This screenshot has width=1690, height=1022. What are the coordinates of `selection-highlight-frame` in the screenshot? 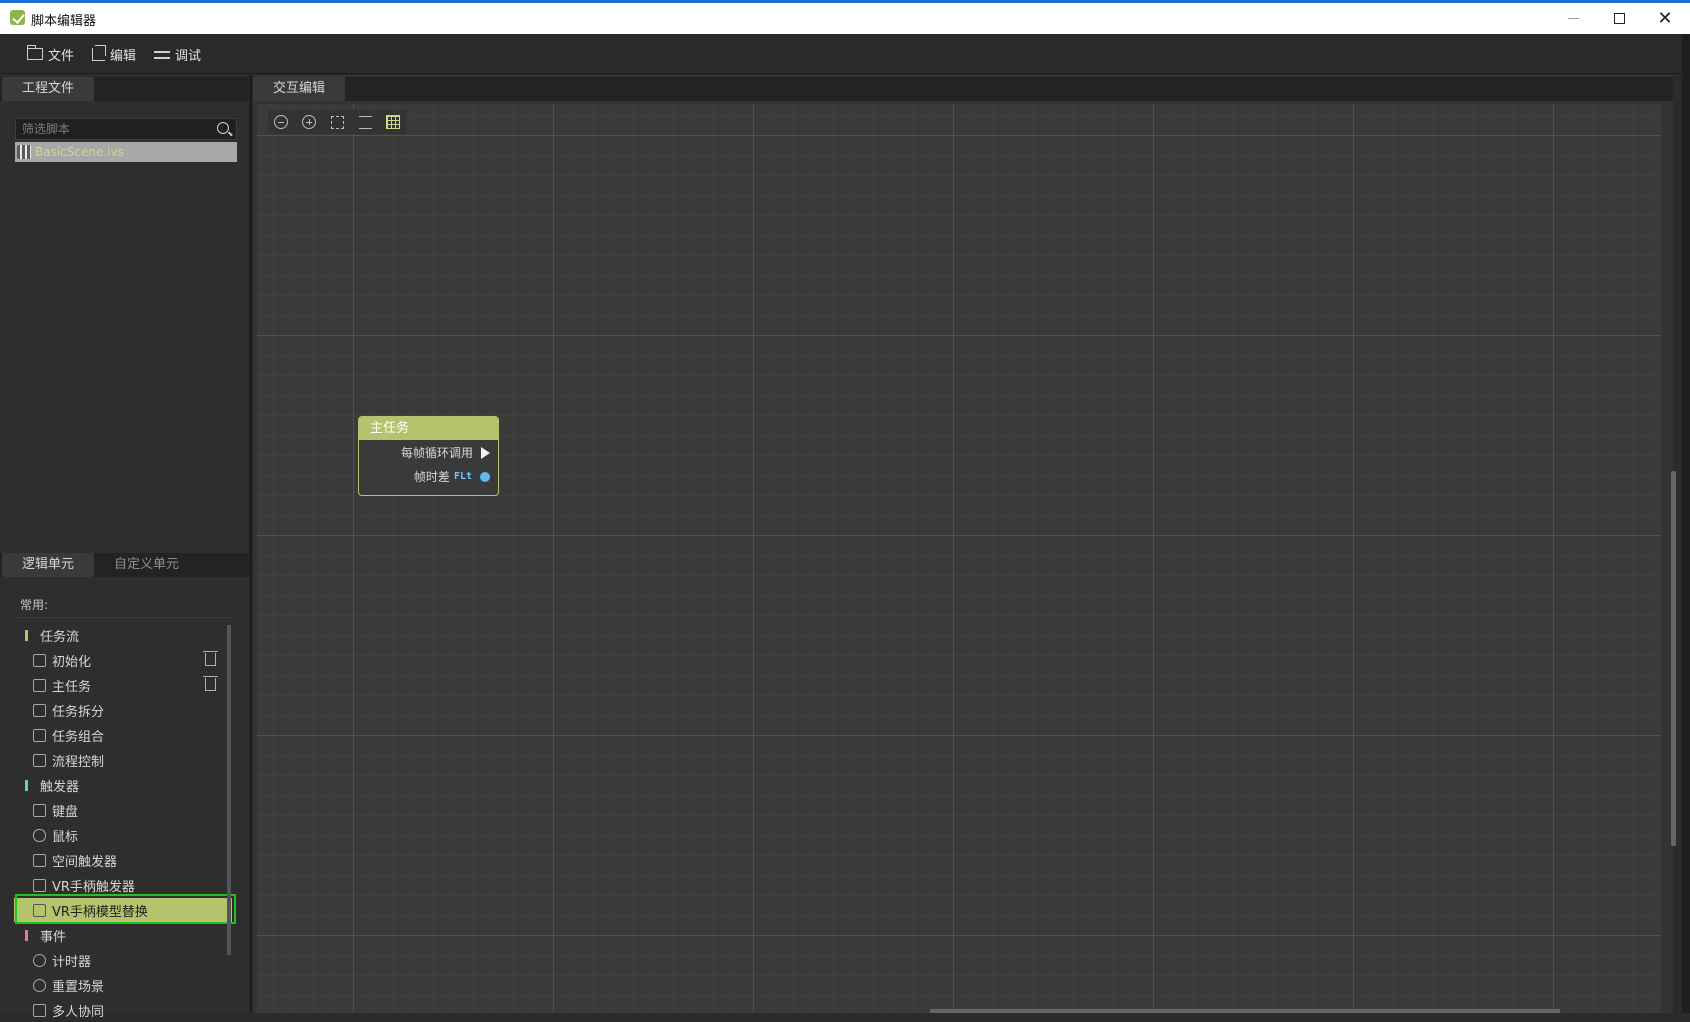 It's located at (125, 909).